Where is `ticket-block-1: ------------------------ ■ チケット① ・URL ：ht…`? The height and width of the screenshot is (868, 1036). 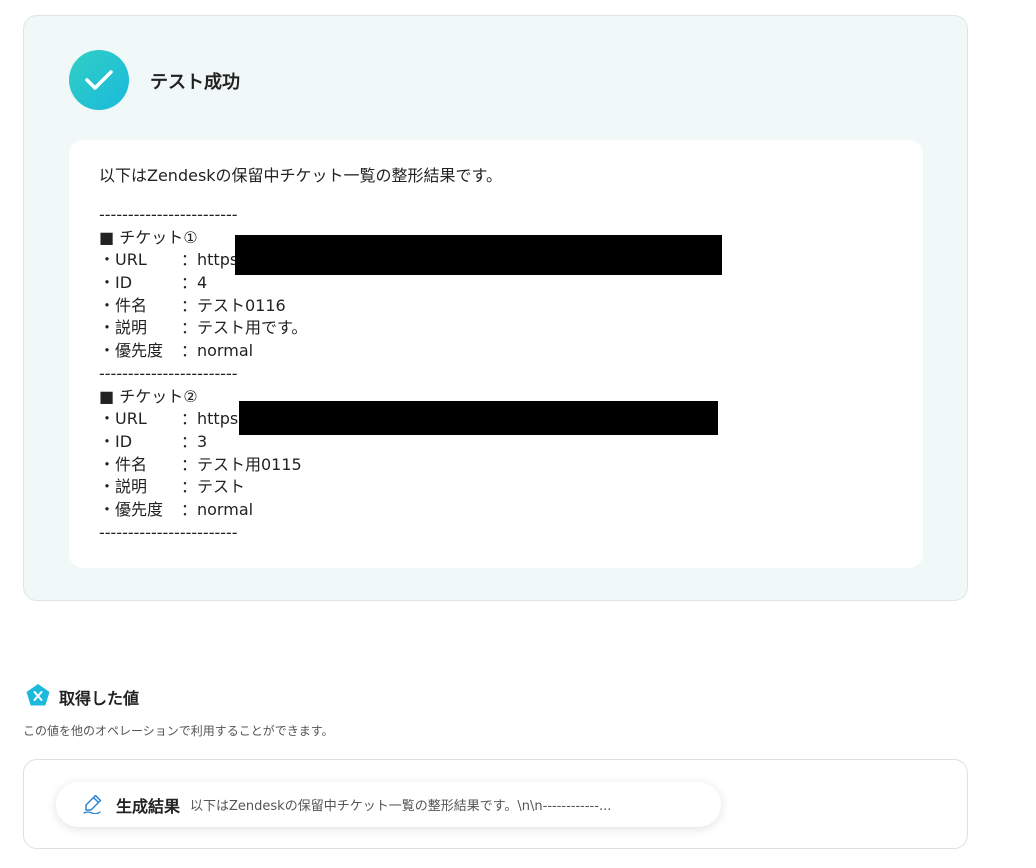 ticket-block-1: ------------------------ ■ チケット① ・URL ：ht… is located at coordinates (410, 283).